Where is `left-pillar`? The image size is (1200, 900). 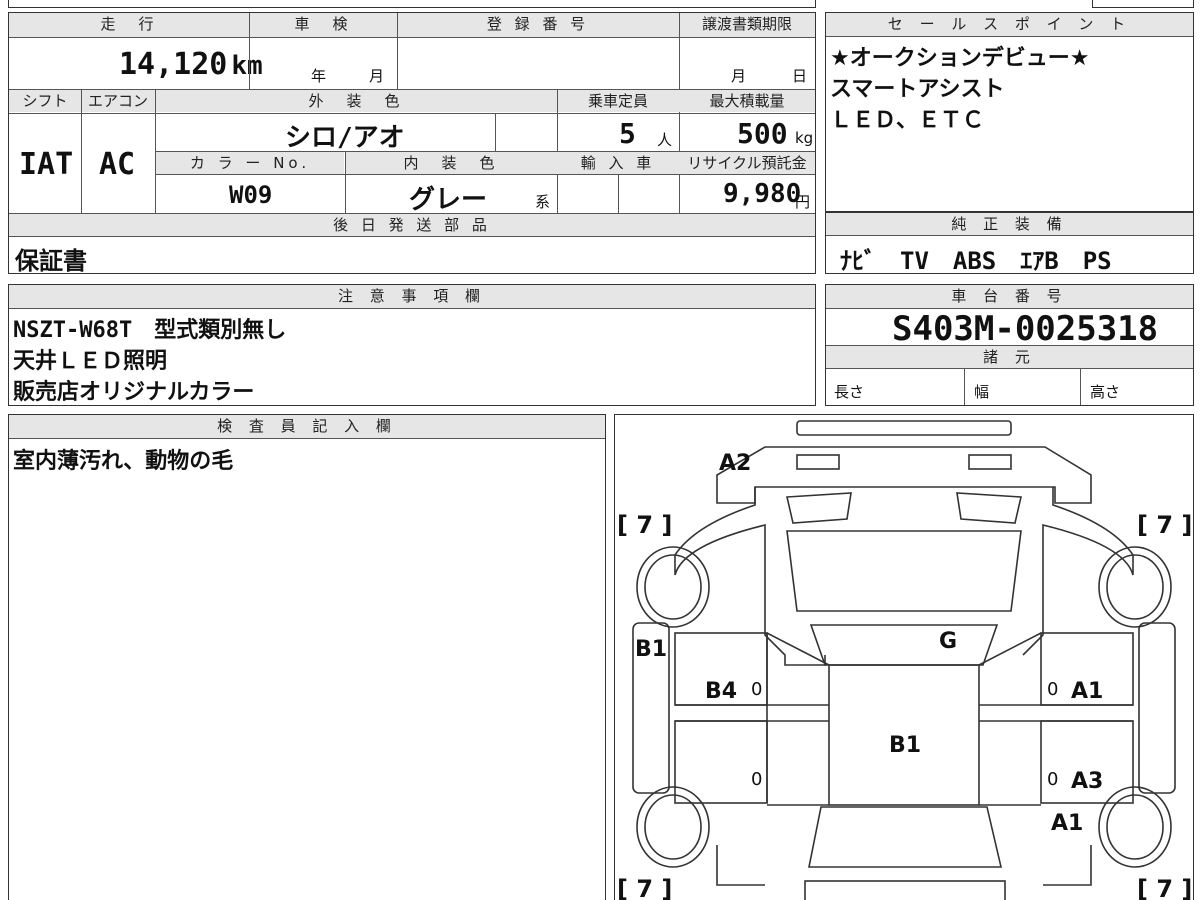
left-pillar is located at coordinates (798, 719).